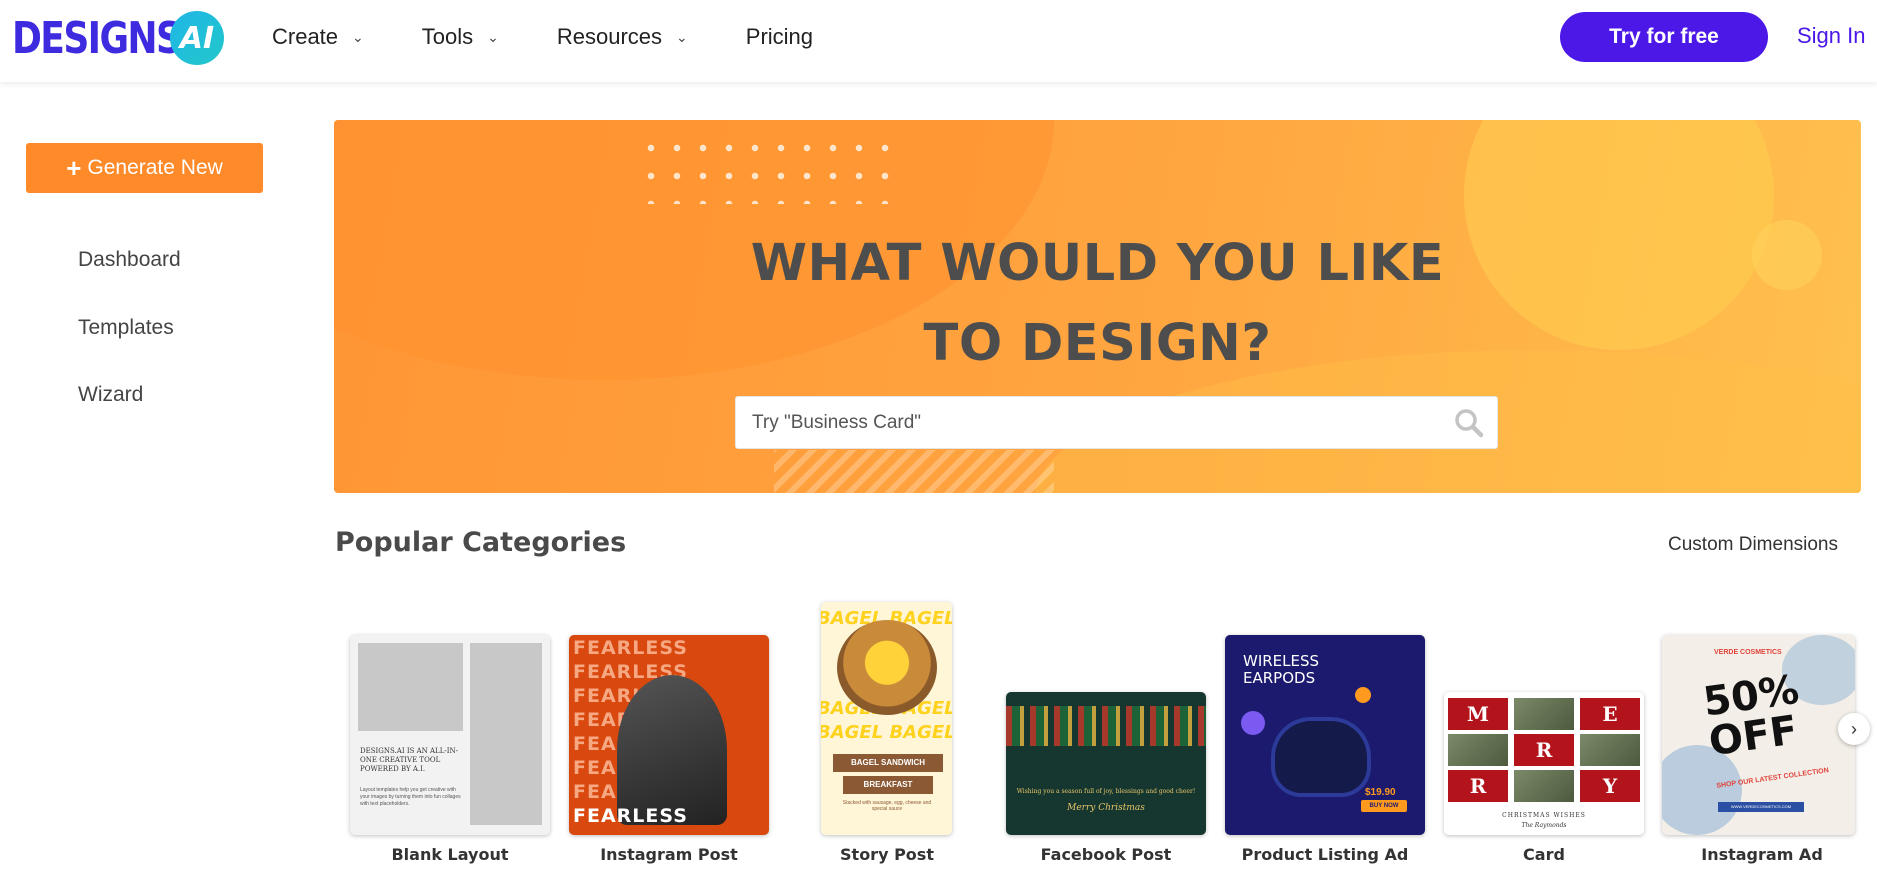  What do you see at coordinates (103, 38) in the screenshot?
I see `logo-wordmark: DESIGNS.` at bounding box center [103, 38].